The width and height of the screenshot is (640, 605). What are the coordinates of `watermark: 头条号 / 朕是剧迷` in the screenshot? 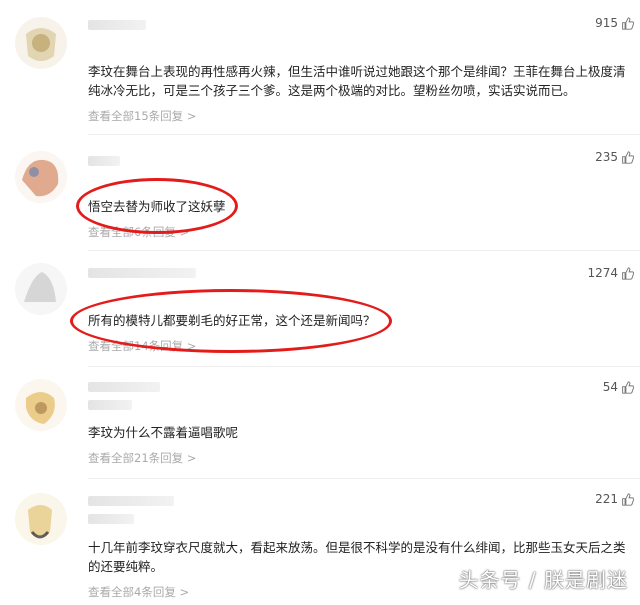 It's located at (543, 580).